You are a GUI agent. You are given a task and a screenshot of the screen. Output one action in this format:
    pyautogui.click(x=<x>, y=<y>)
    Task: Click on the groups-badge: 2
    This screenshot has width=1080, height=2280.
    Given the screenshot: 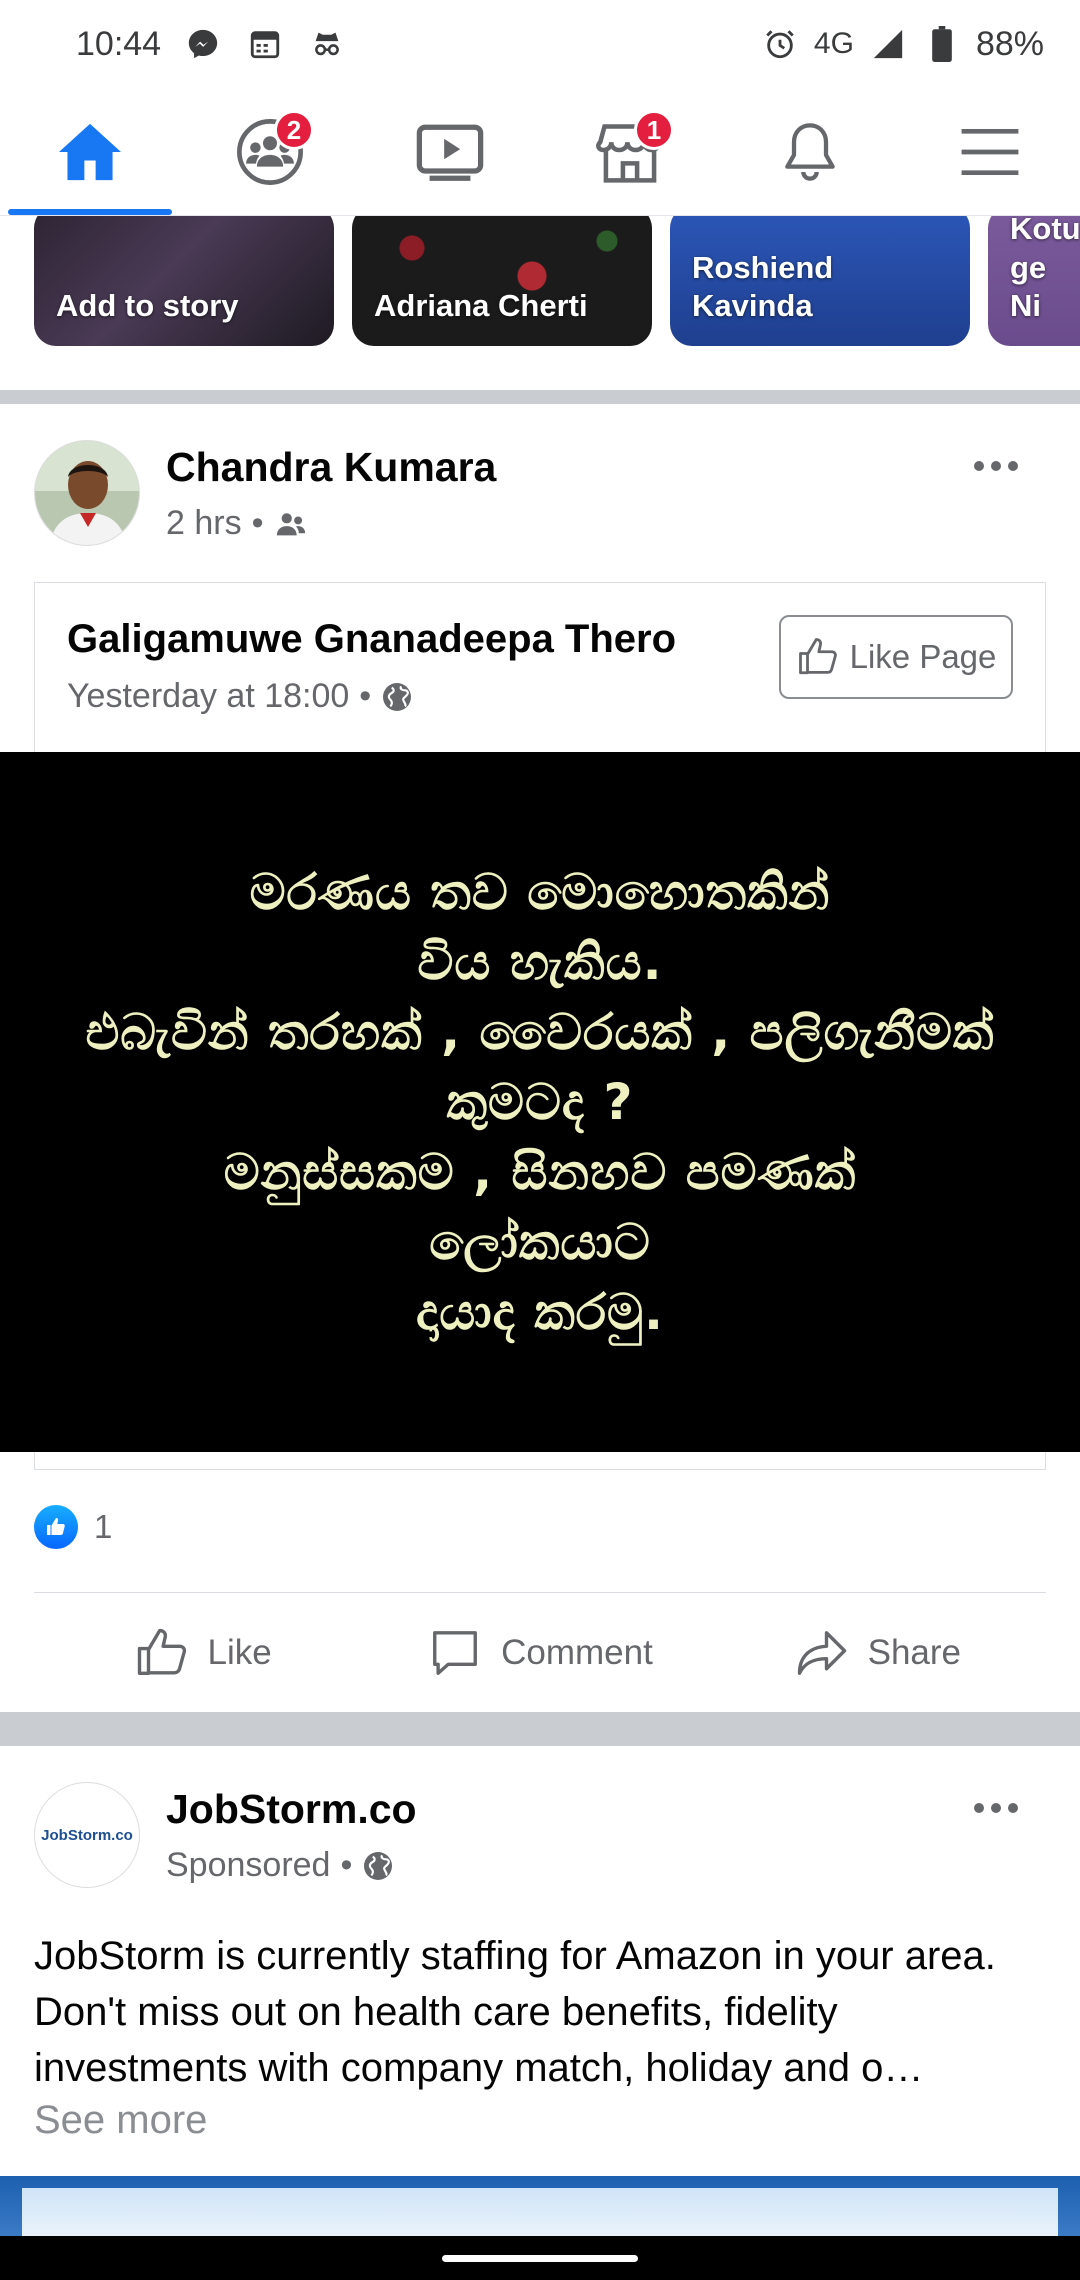 What is the action you would take?
    pyautogui.click(x=294, y=130)
    